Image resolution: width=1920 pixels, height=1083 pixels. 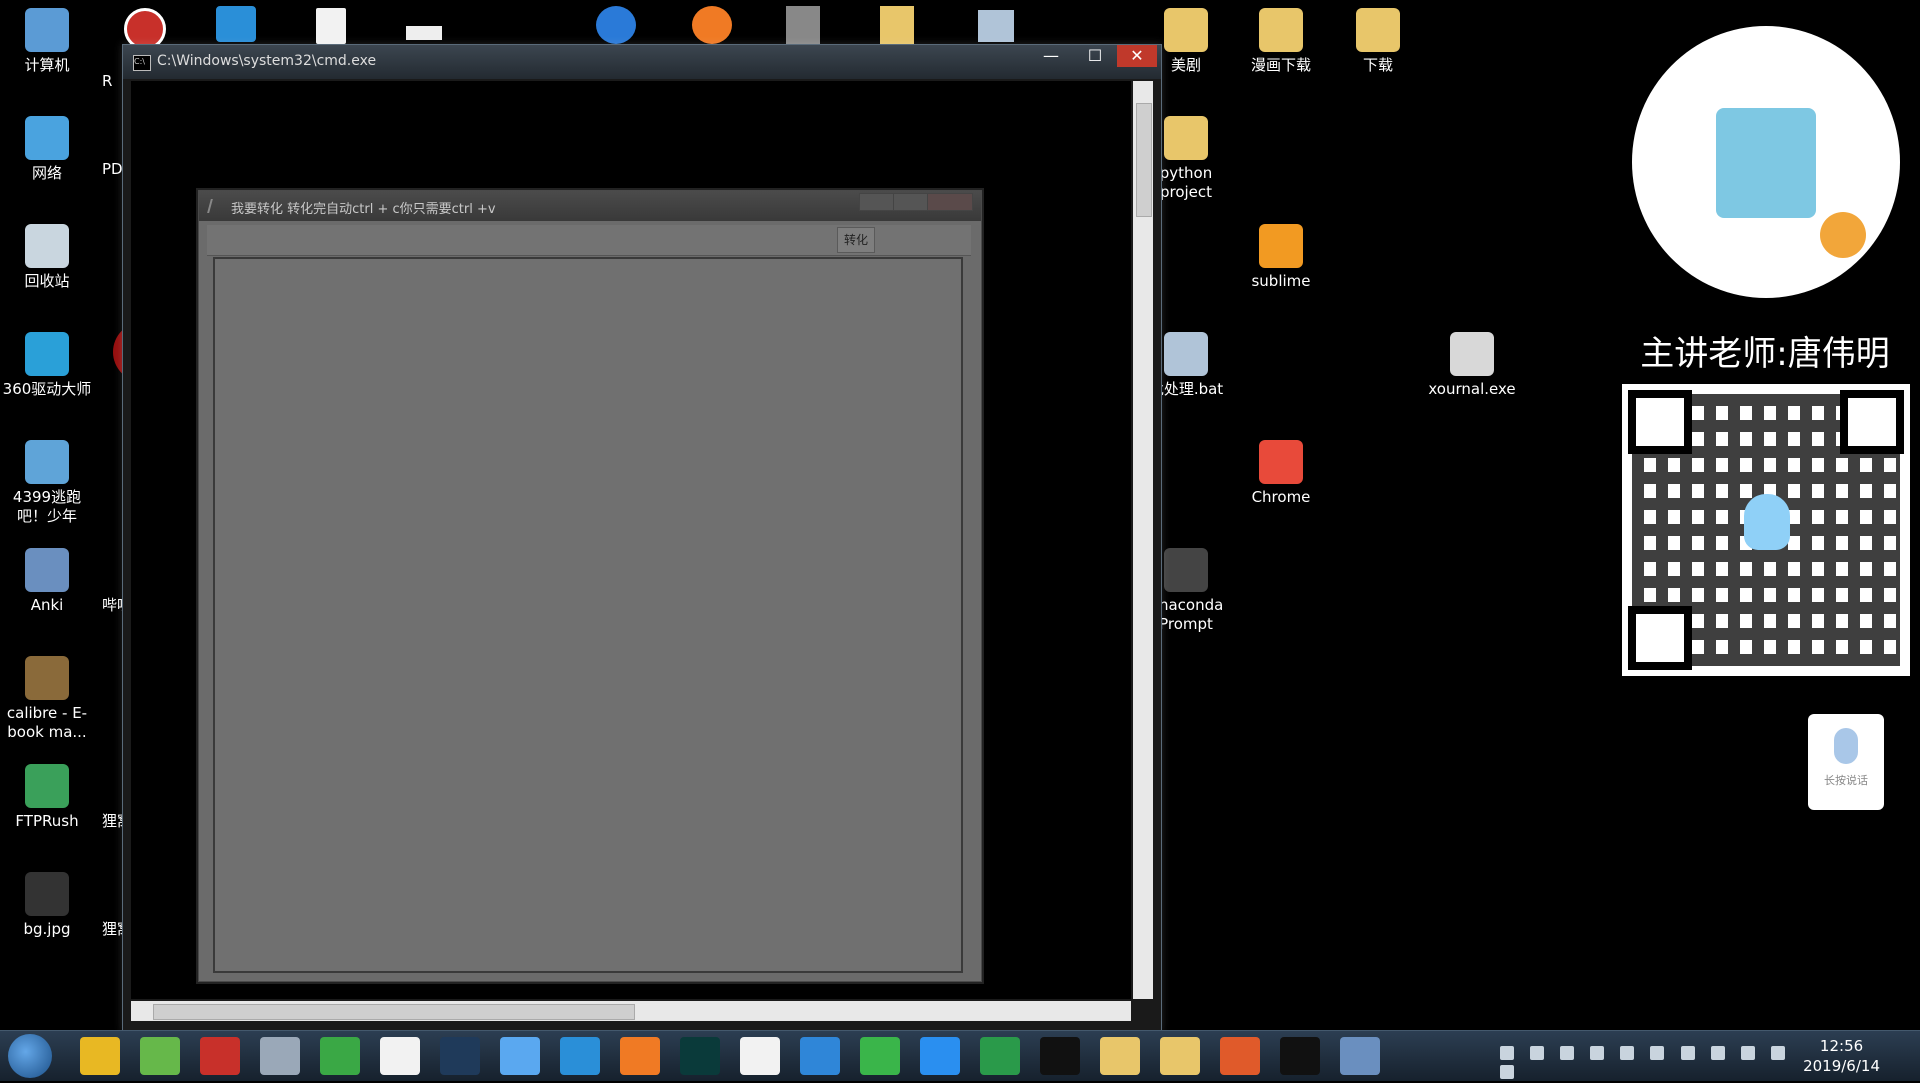 What do you see at coordinates (340, 1056) in the screenshot?
I see `browser-icon` at bounding box center [340, 1056].